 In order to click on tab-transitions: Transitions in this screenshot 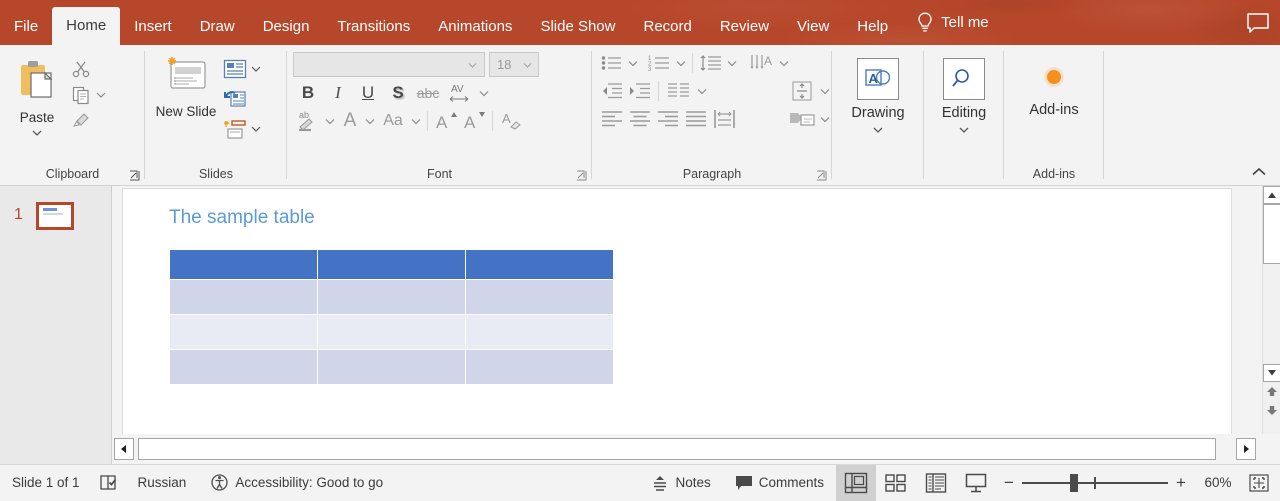, I will do `click(373, 27)`.